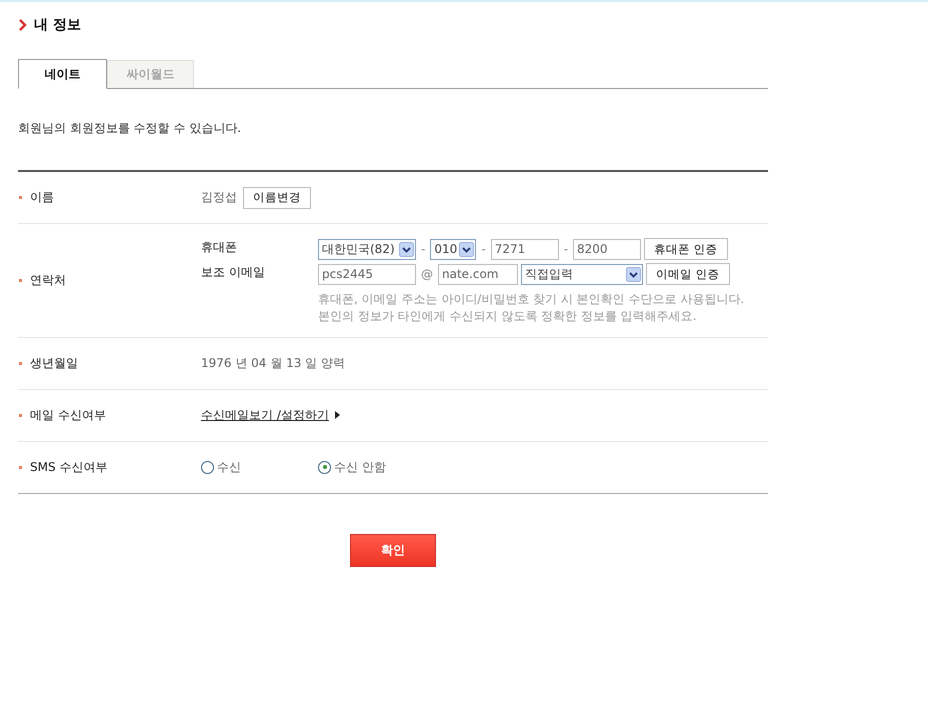  What do you see at coordinates (54, 363) in the screenshot?
I see `field-label: 생년월일` at bounding box center [54, 363].